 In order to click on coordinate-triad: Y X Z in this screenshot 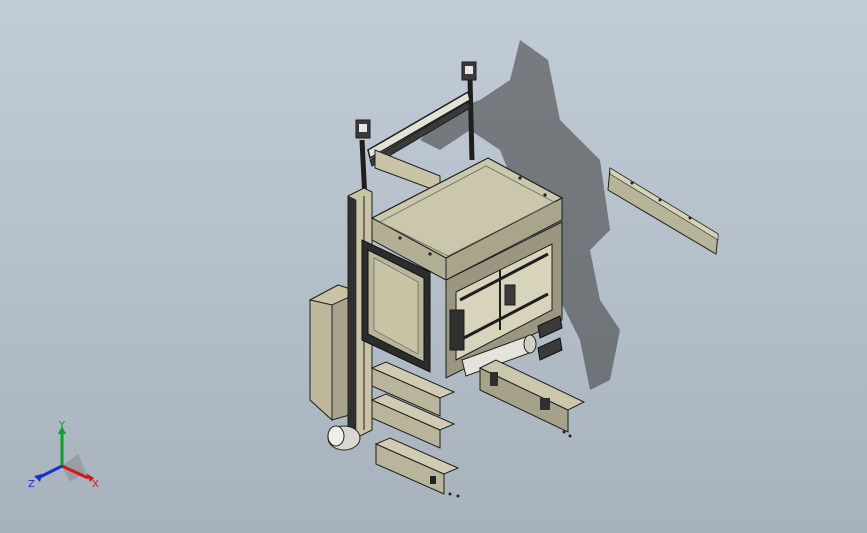, I will do `click(63, 455)`.